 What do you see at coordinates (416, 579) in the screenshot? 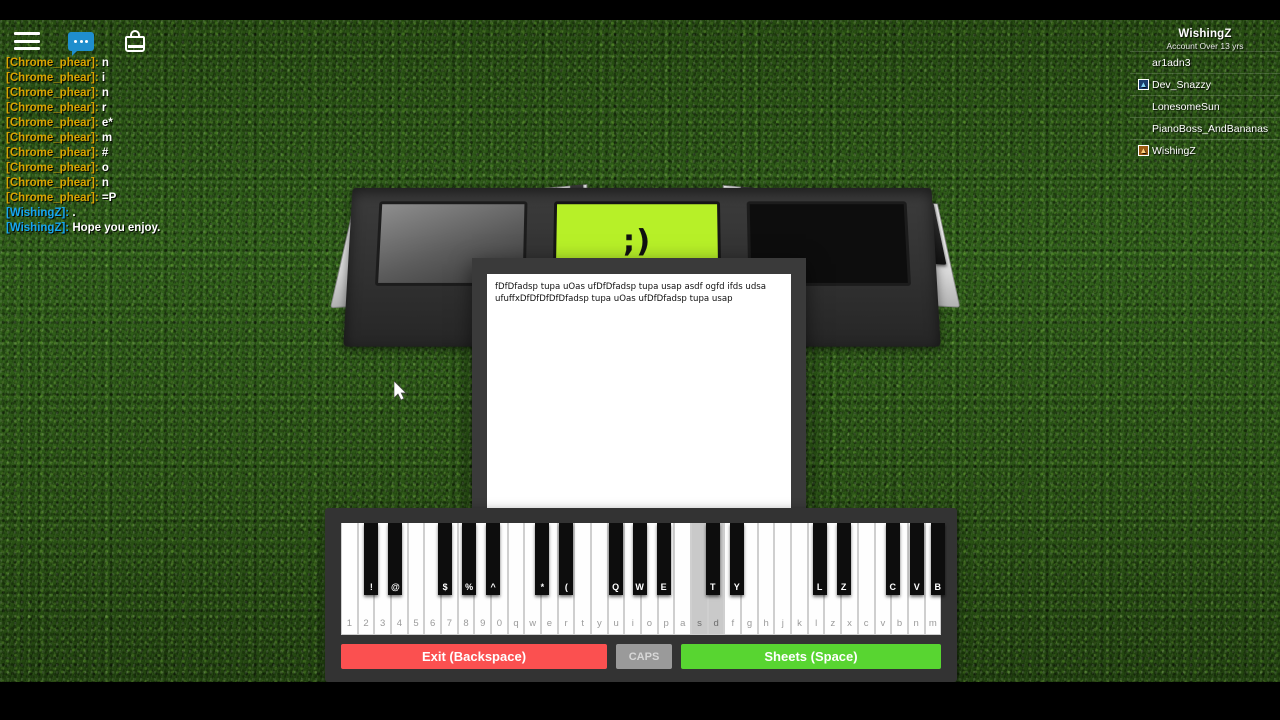
I see `piano-white-key: 5` at bounding box center [416, 579].